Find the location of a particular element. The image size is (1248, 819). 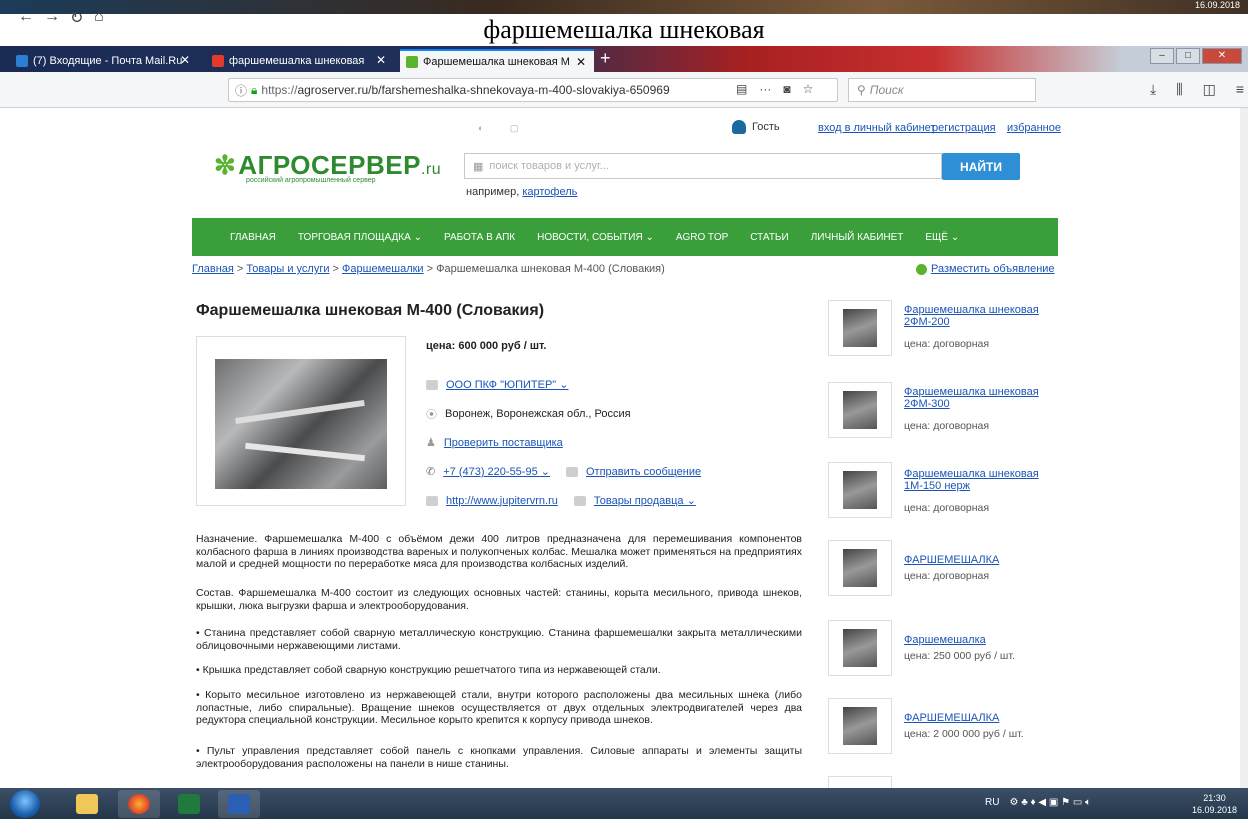

nav-marketplace: ТОРГОВАЯ ПЛОЩАДКА ⌄ is located at coordinates (360, 237).